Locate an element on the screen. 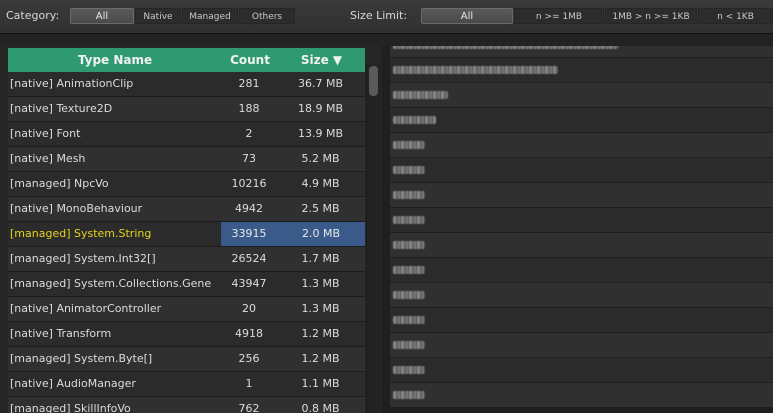 This screenshot has height=413, width=773. table-row: [managed] System.Int32[] 26524 1.7 MB is located at coordinates (186, 259).